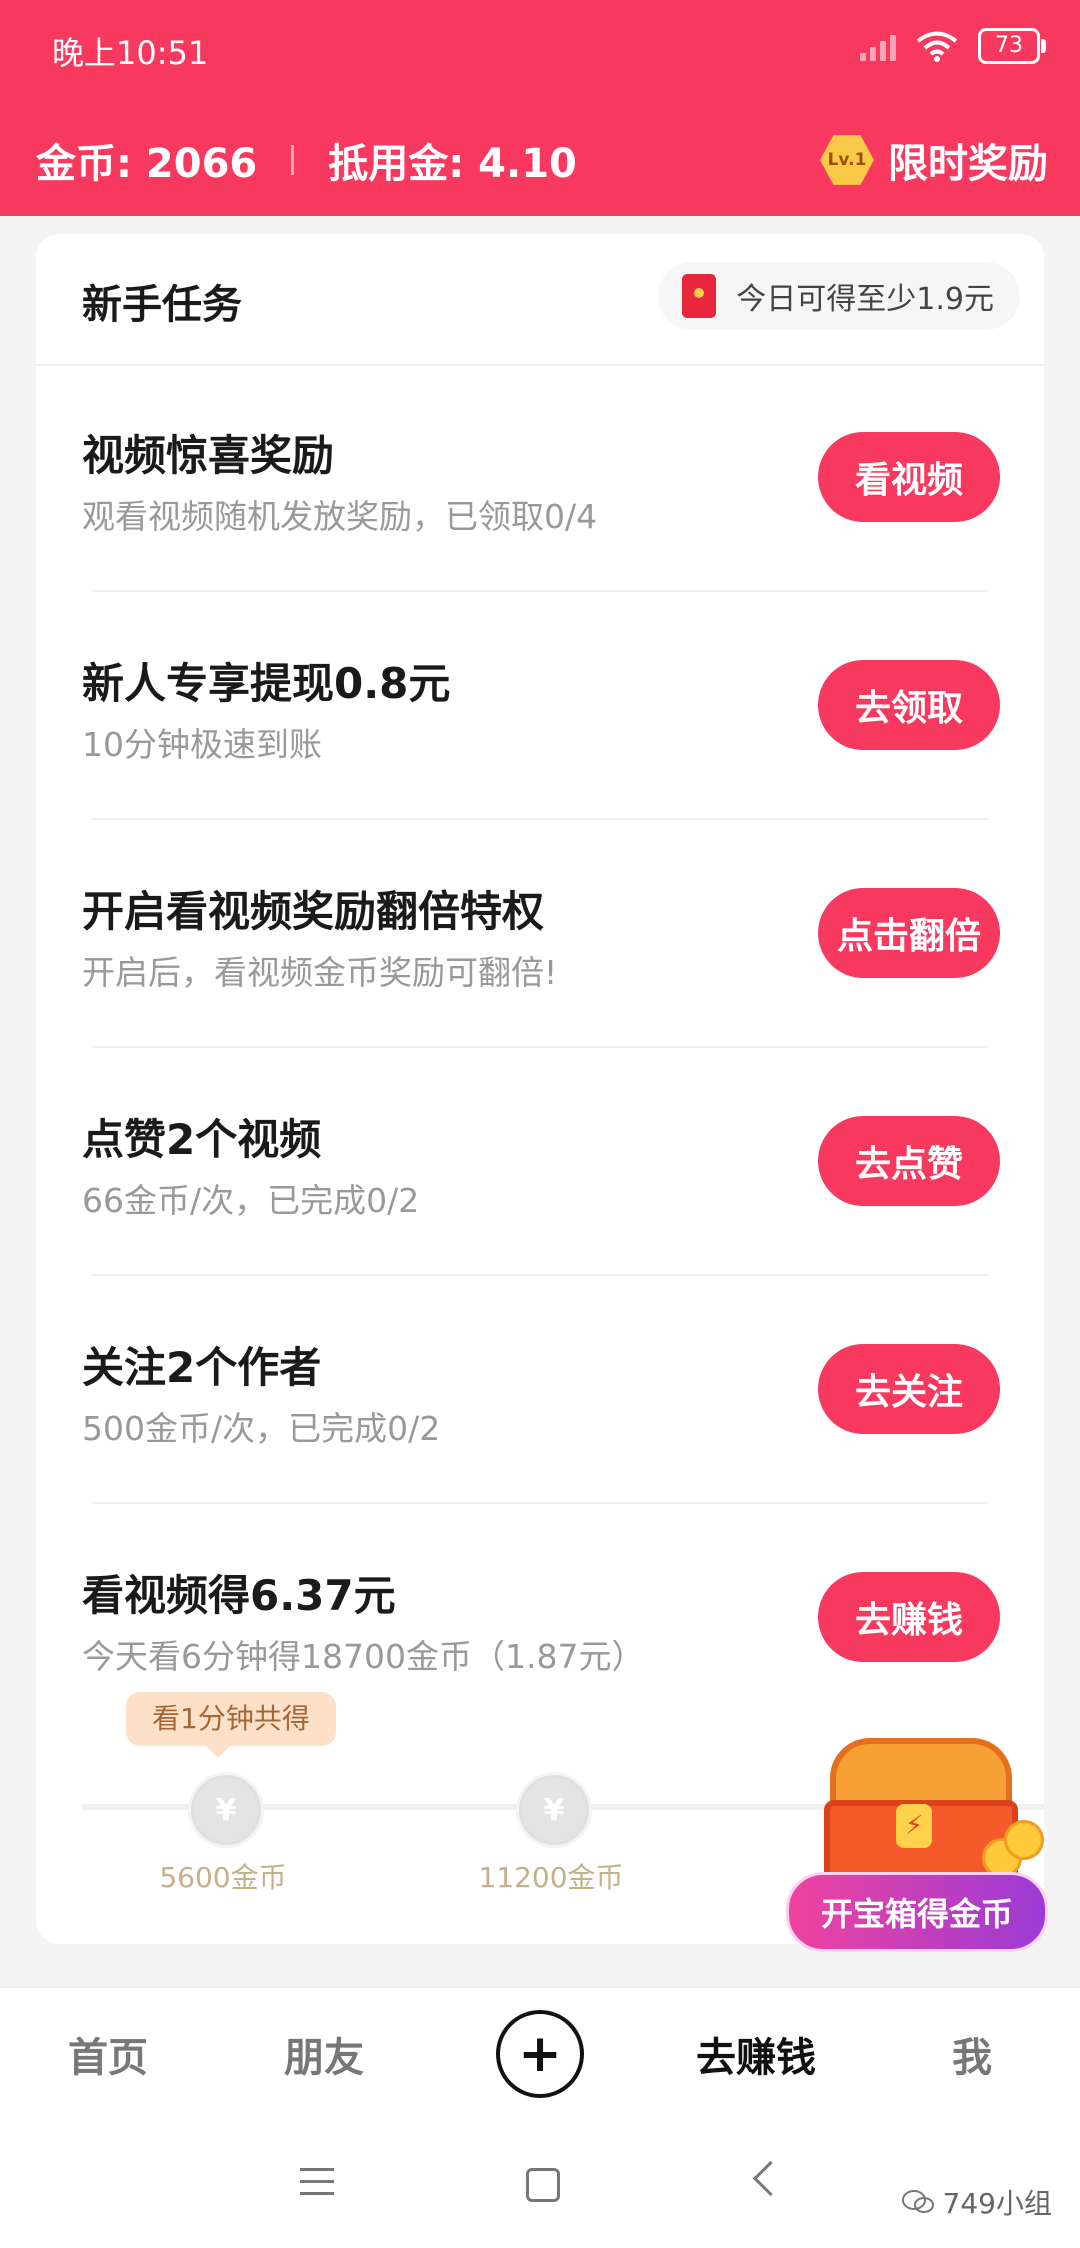 The image size is (1080, 2248). What do you see at coordinates (202, 1139) in the screenshot?
I see `task-title: 点赞2个视频` at bounding box center [202, 1139].